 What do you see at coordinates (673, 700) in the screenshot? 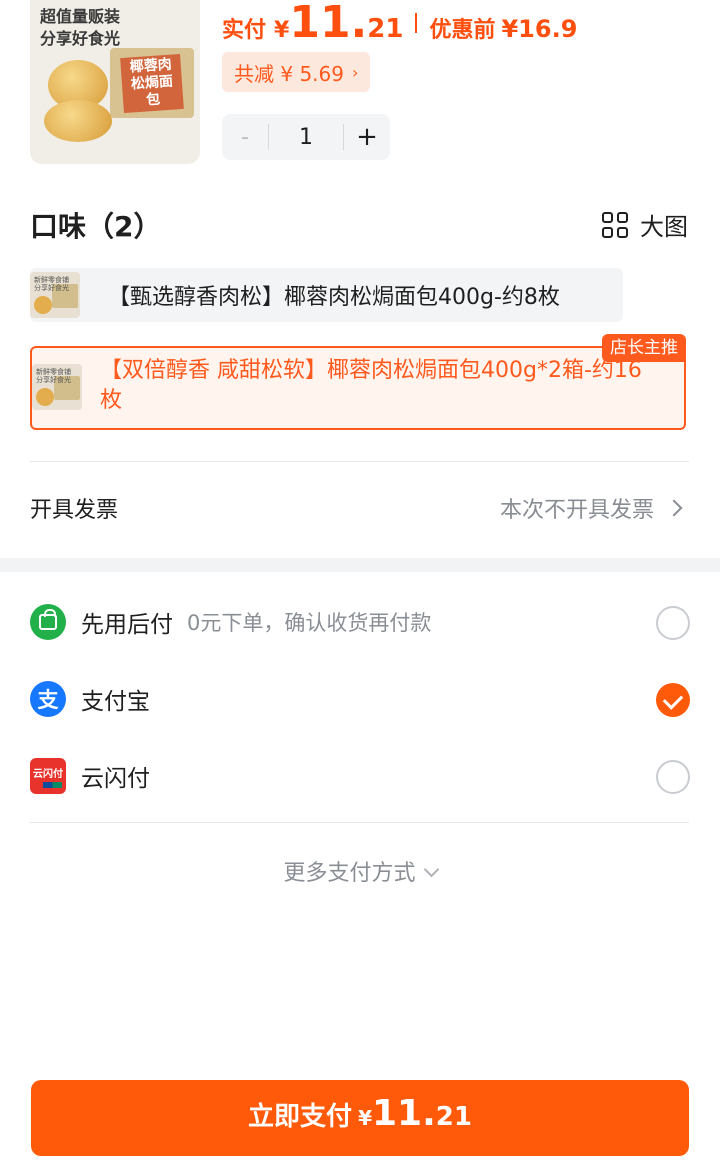
I see `radio-checked` at bounding box center [673, 700].